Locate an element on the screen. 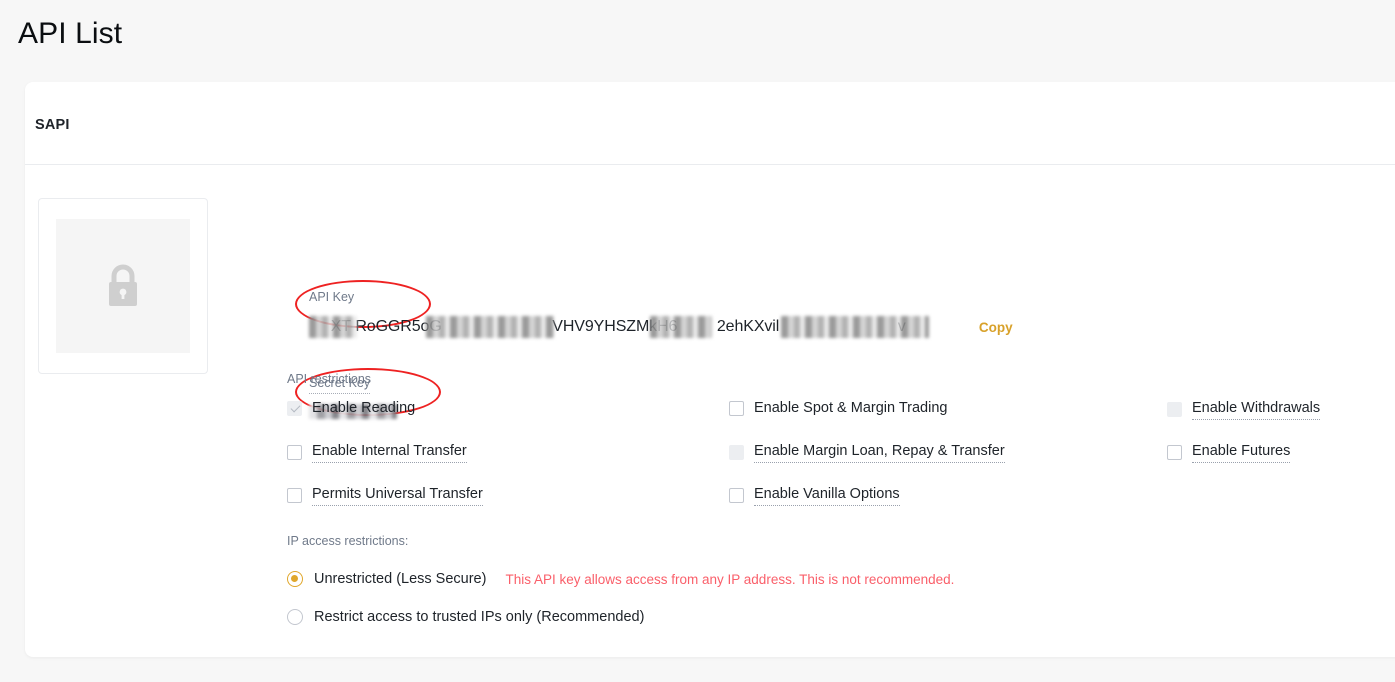  api-key-label: API Key is located at coordinates (332, 297).